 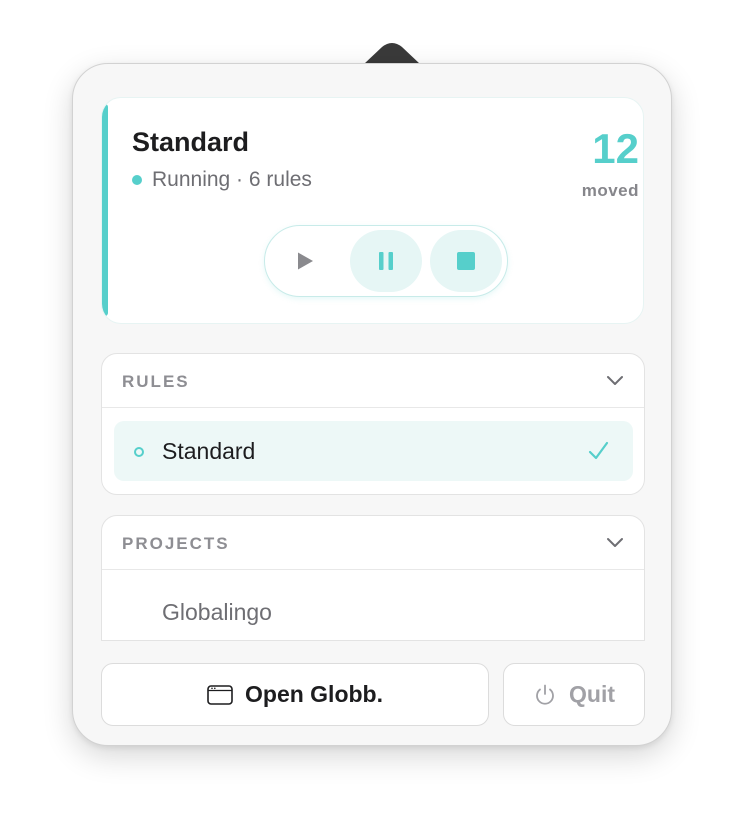 I want to click on profile-title: Standard, so click(x=191, y=142).